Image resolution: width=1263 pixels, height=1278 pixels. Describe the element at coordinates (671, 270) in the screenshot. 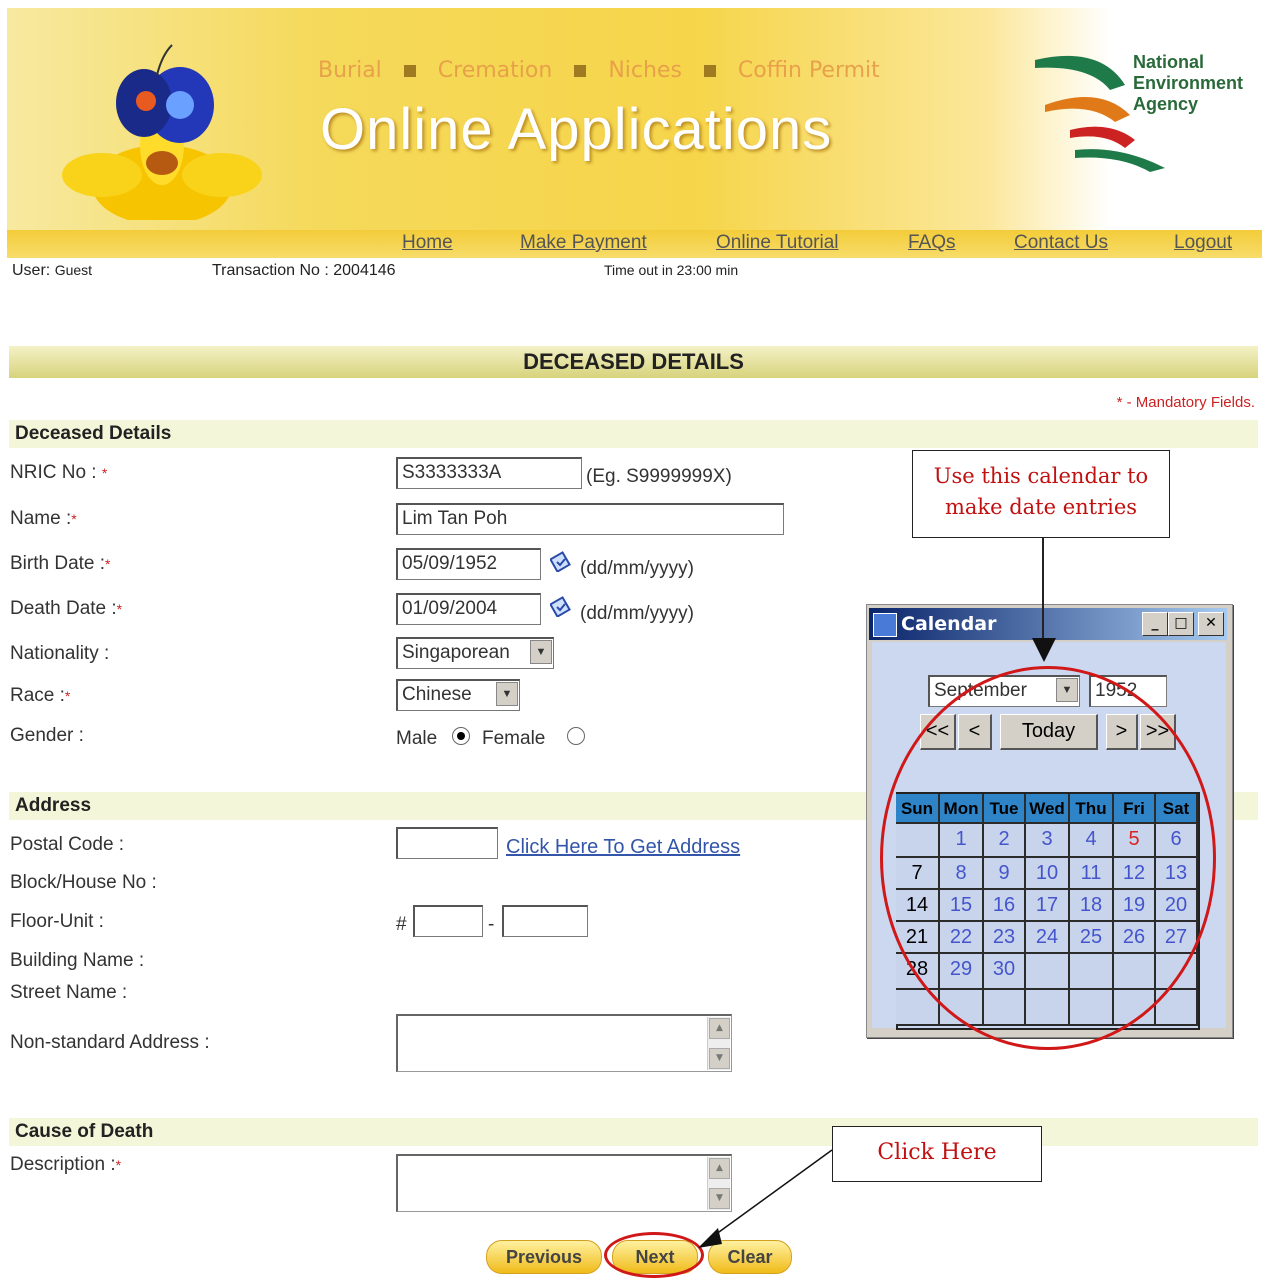

I see `timeout-info: Time out in 23:00 min` at that location.